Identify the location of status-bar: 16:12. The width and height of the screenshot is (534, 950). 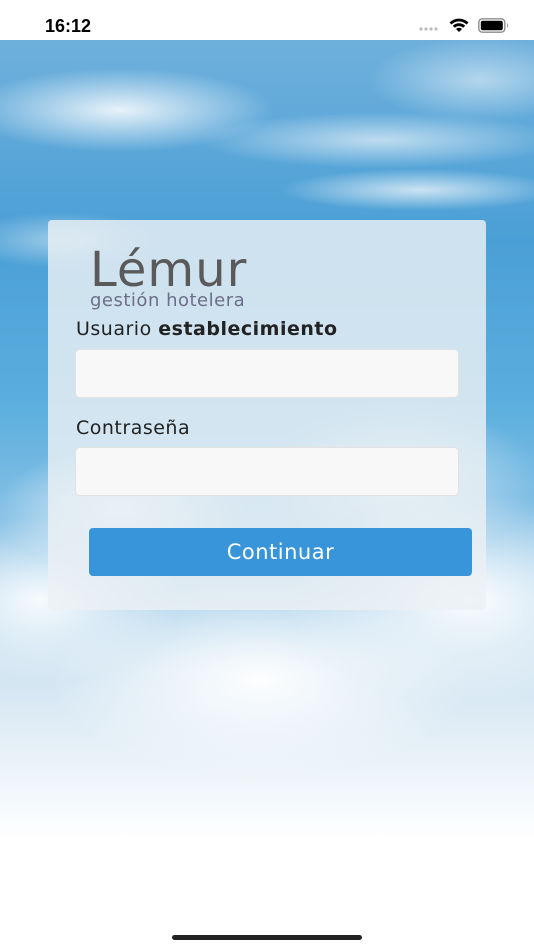
(267, 20).